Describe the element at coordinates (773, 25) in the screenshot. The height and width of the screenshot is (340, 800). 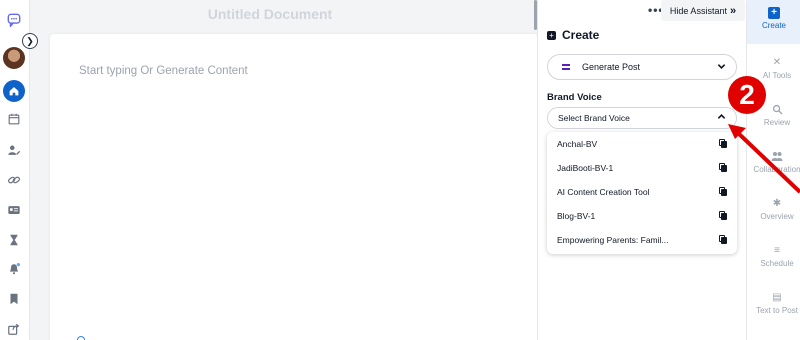
I see `tool-label: Create` at that location.